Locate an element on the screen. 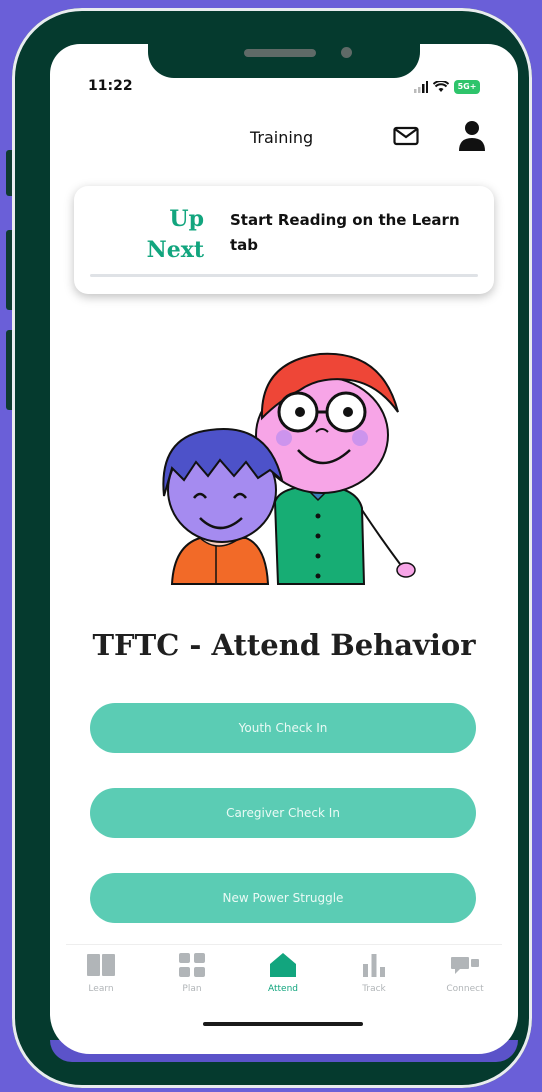 The image size is (542, 1092). tab-plan: Plan is located at coordinates (192, 973).